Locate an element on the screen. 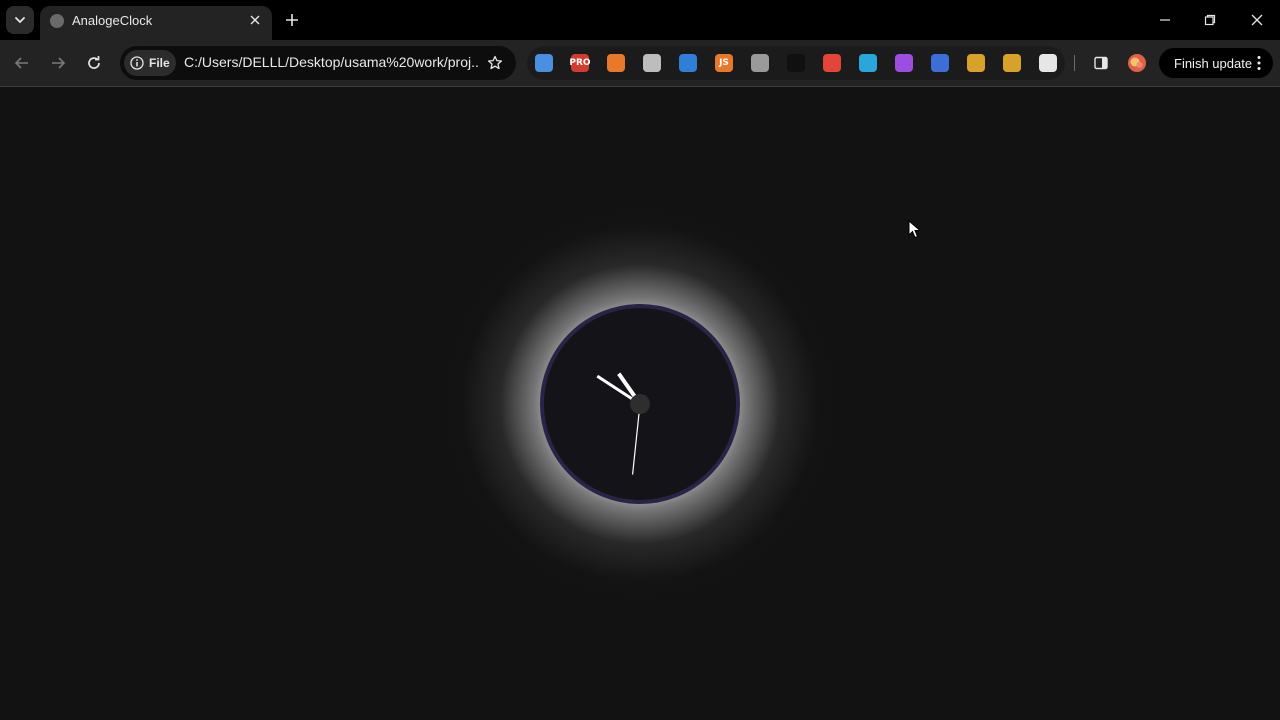 The image size is (1280, 720). minimize-button is located at coordinates (1165, 20).